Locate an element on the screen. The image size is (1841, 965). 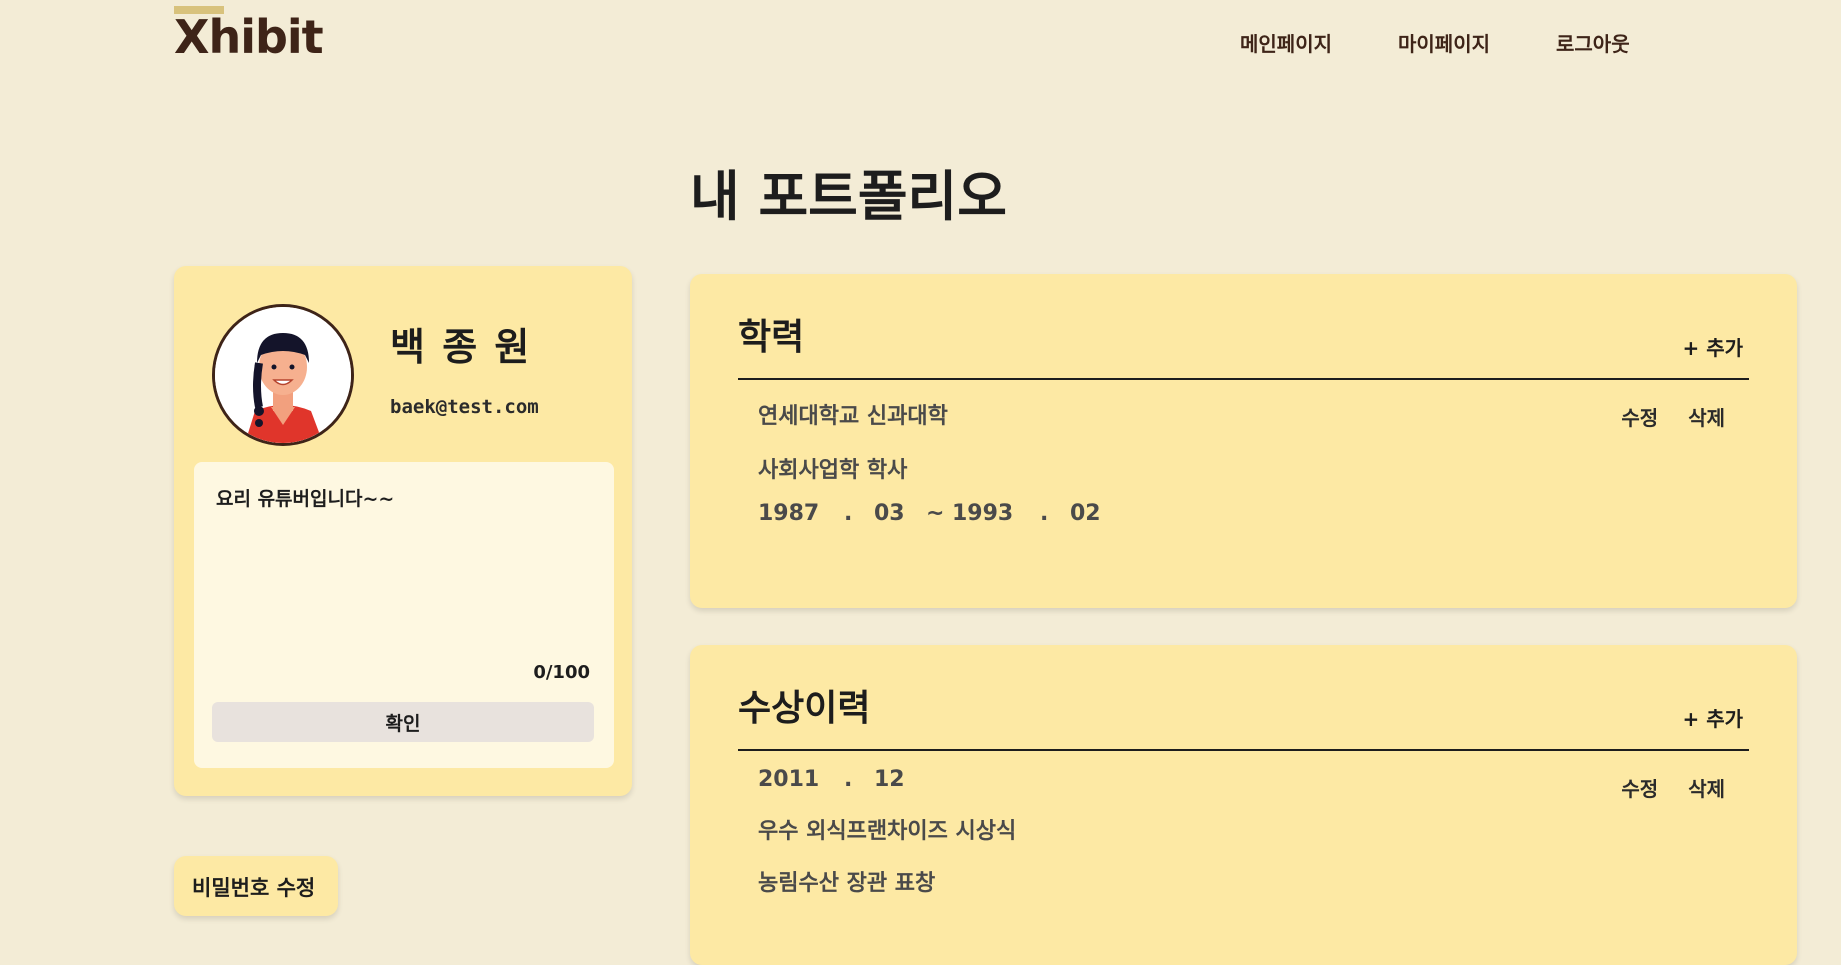
nav-main-page: 메인페이지 is located at coordinates (1286, 42).